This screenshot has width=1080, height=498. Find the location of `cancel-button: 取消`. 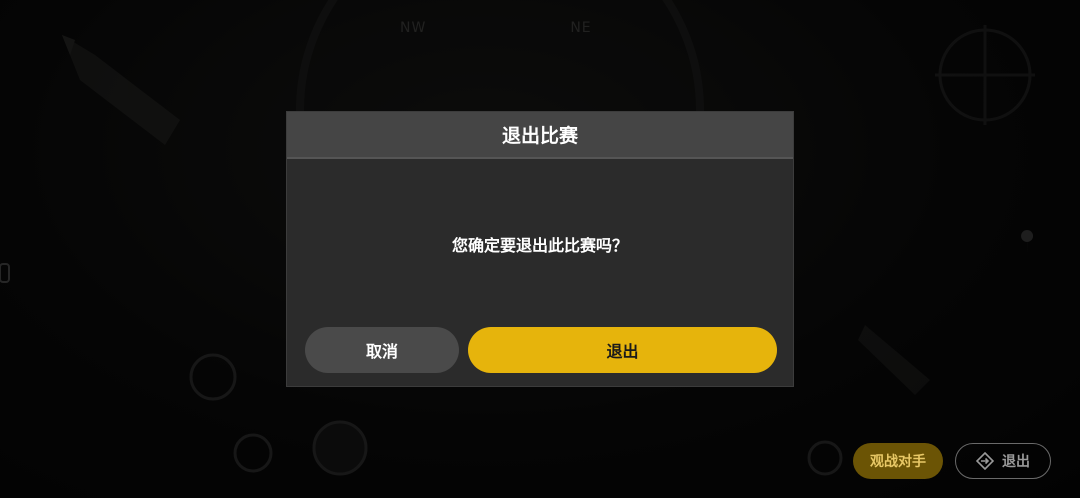

cancel-button: 取消 is located at coordinates (382, 350).